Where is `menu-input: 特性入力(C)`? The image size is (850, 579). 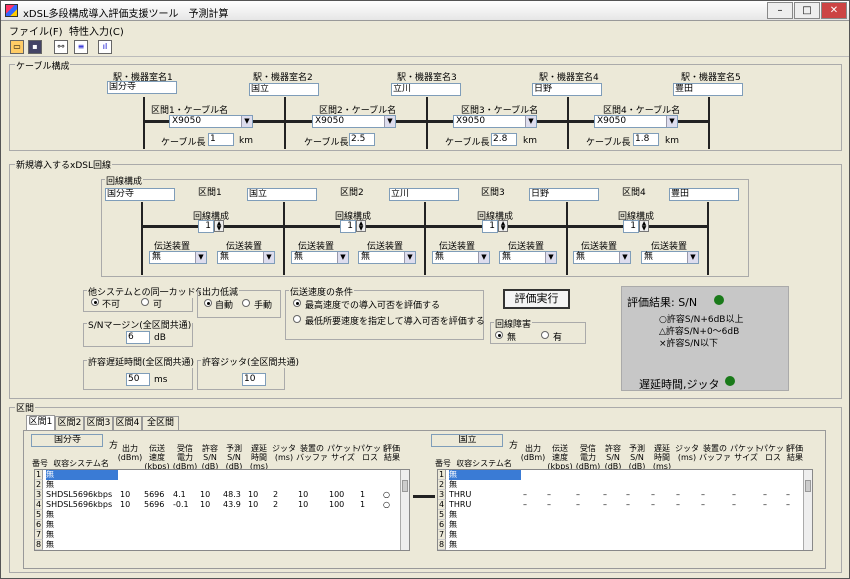
menu-input: 特性入力(C) is located at coordinates (96, 30).